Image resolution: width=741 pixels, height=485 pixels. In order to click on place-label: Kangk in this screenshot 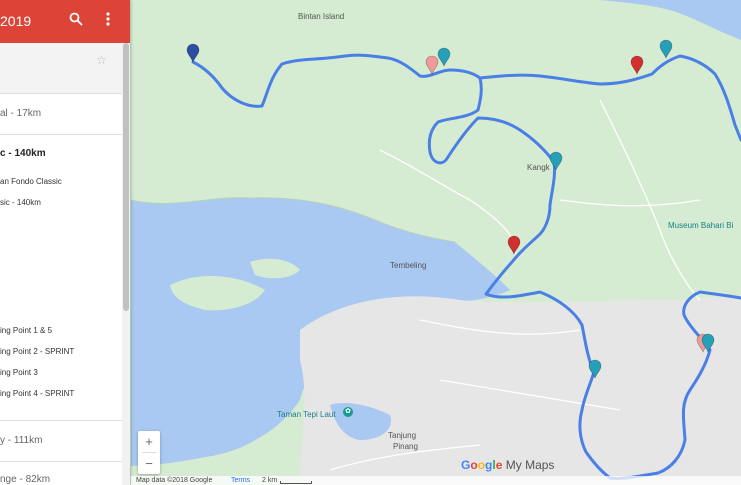, I will do `click(538, 167)`.